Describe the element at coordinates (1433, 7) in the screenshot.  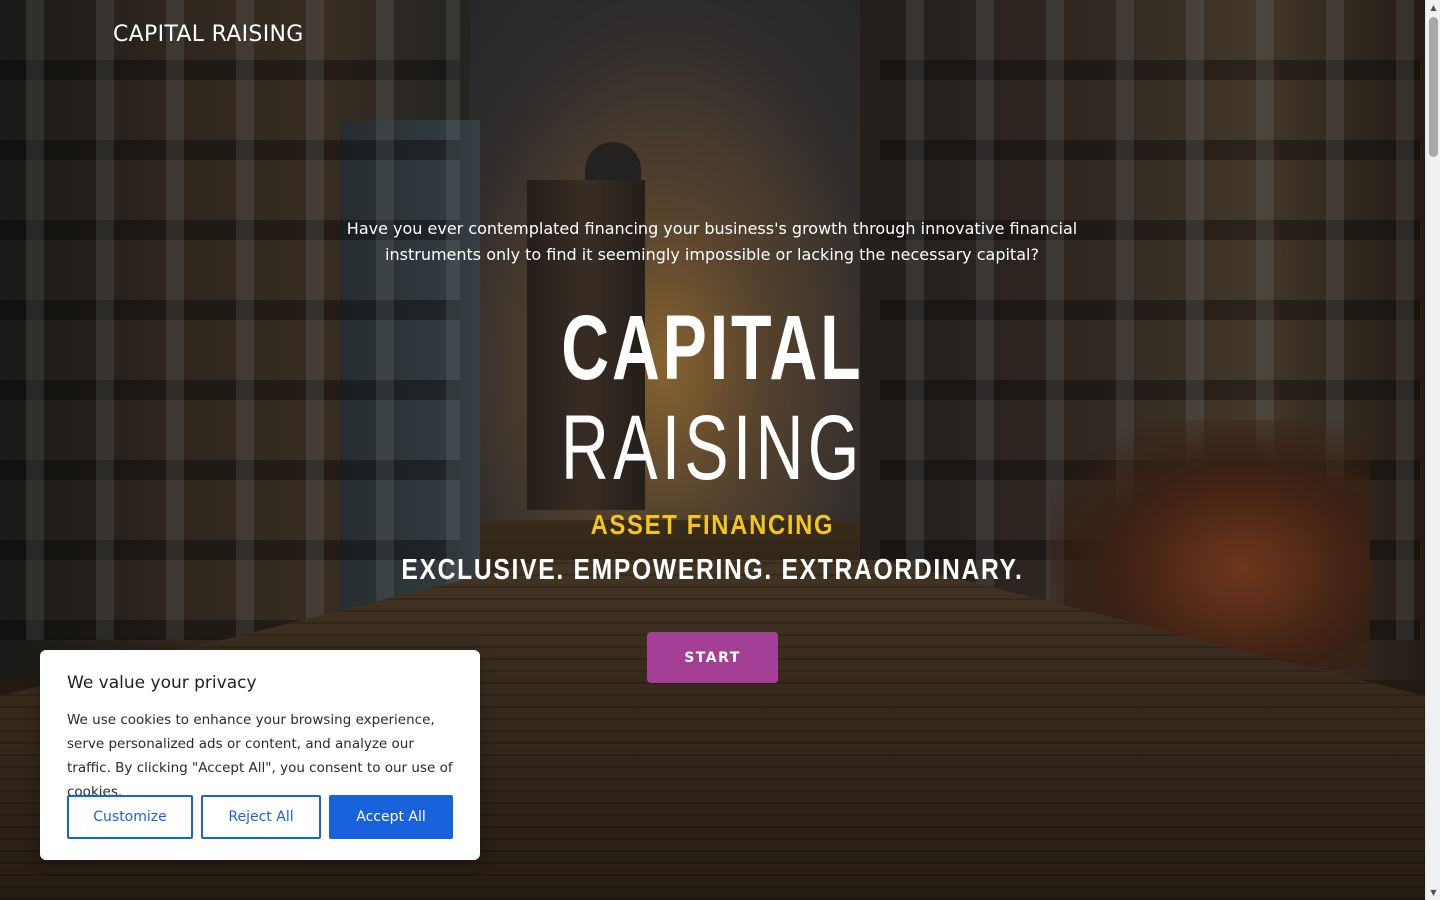
I see `arrow-up-icon: ▲` at that location.